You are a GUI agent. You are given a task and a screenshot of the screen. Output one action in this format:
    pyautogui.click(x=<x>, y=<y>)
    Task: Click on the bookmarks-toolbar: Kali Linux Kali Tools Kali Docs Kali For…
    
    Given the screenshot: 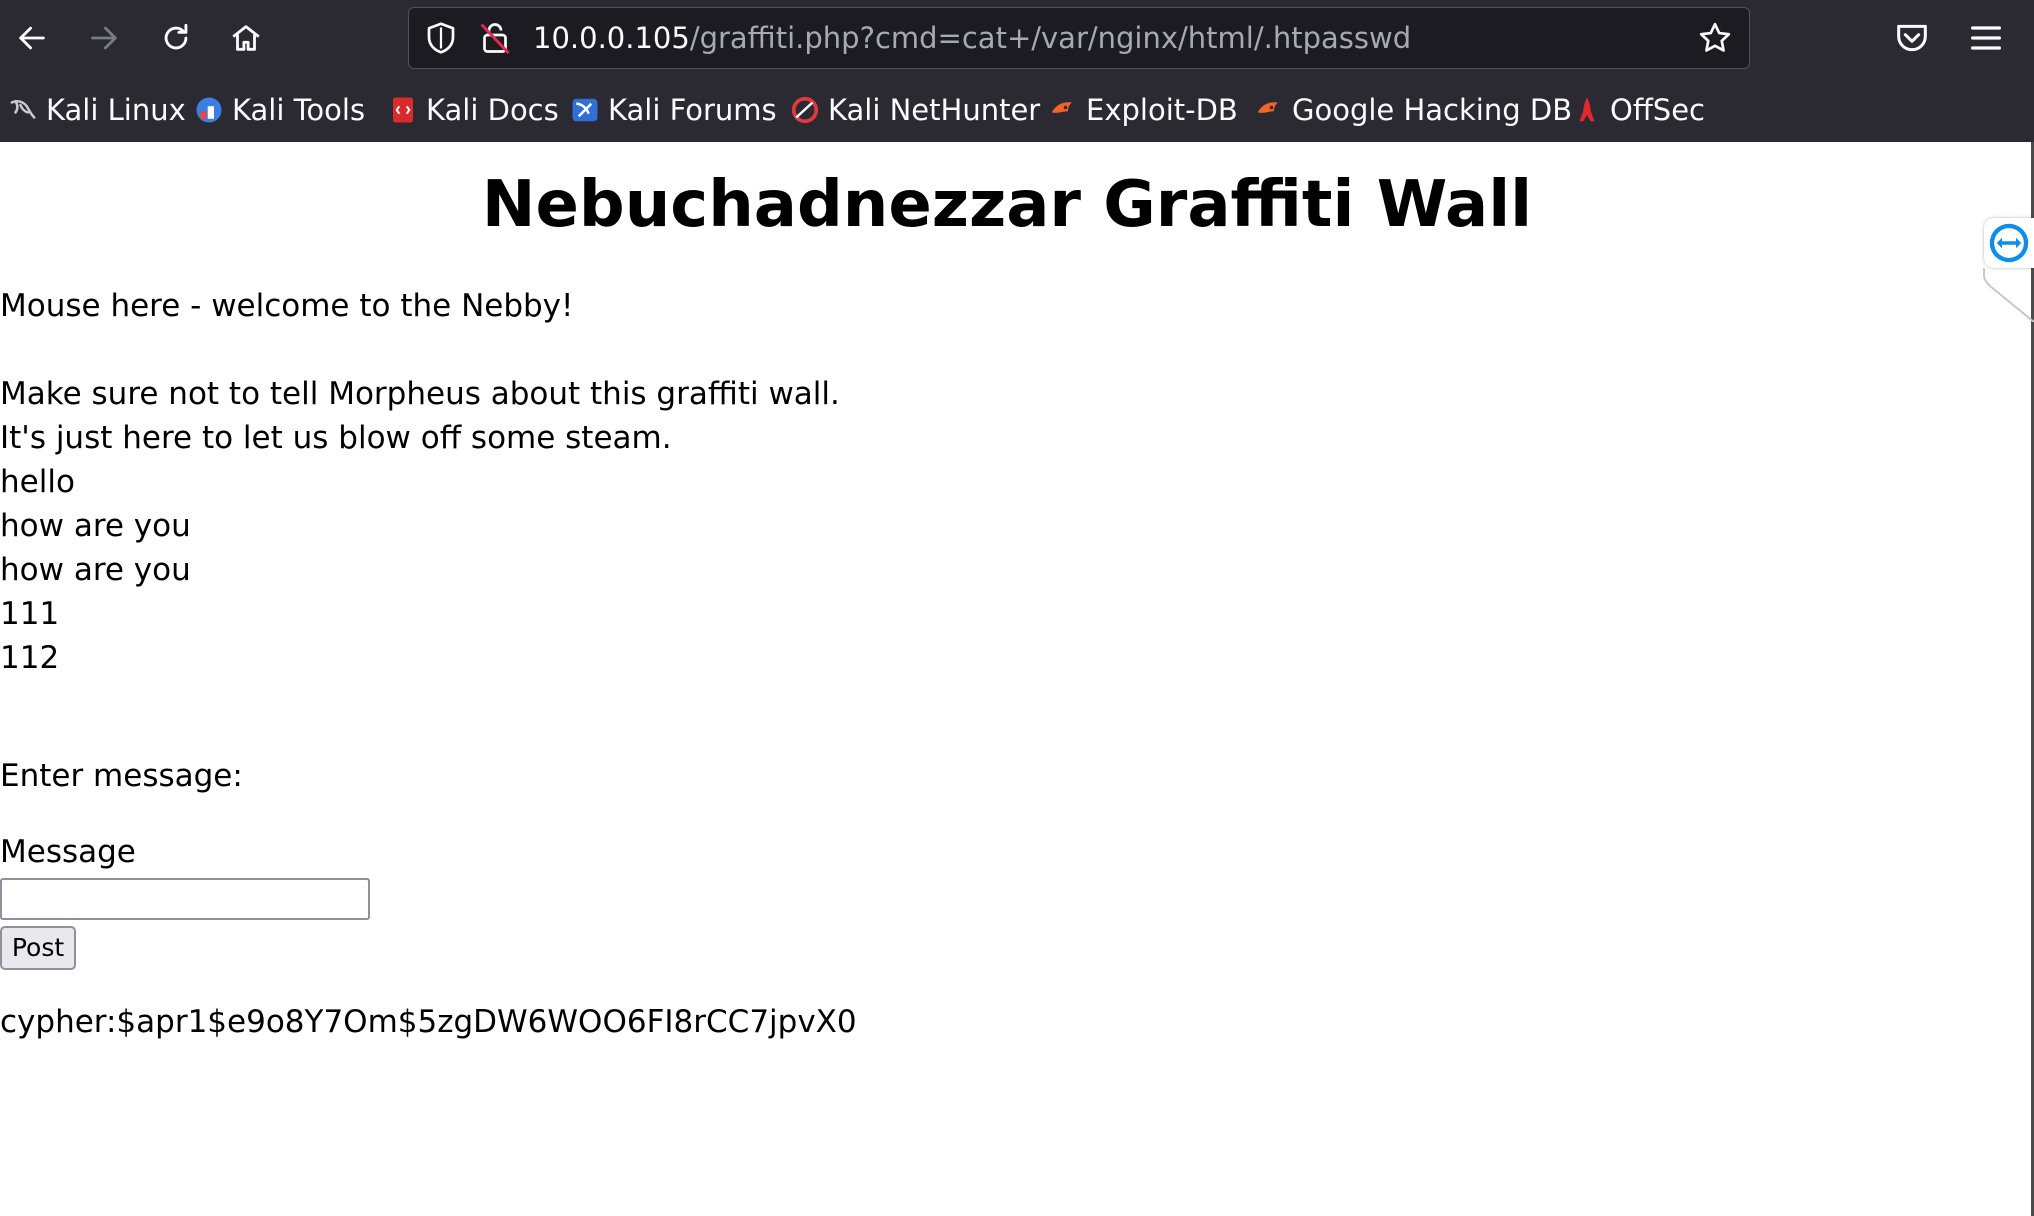 What is the action you would take?
    pyautogui.click(x=1017, y=110)
    